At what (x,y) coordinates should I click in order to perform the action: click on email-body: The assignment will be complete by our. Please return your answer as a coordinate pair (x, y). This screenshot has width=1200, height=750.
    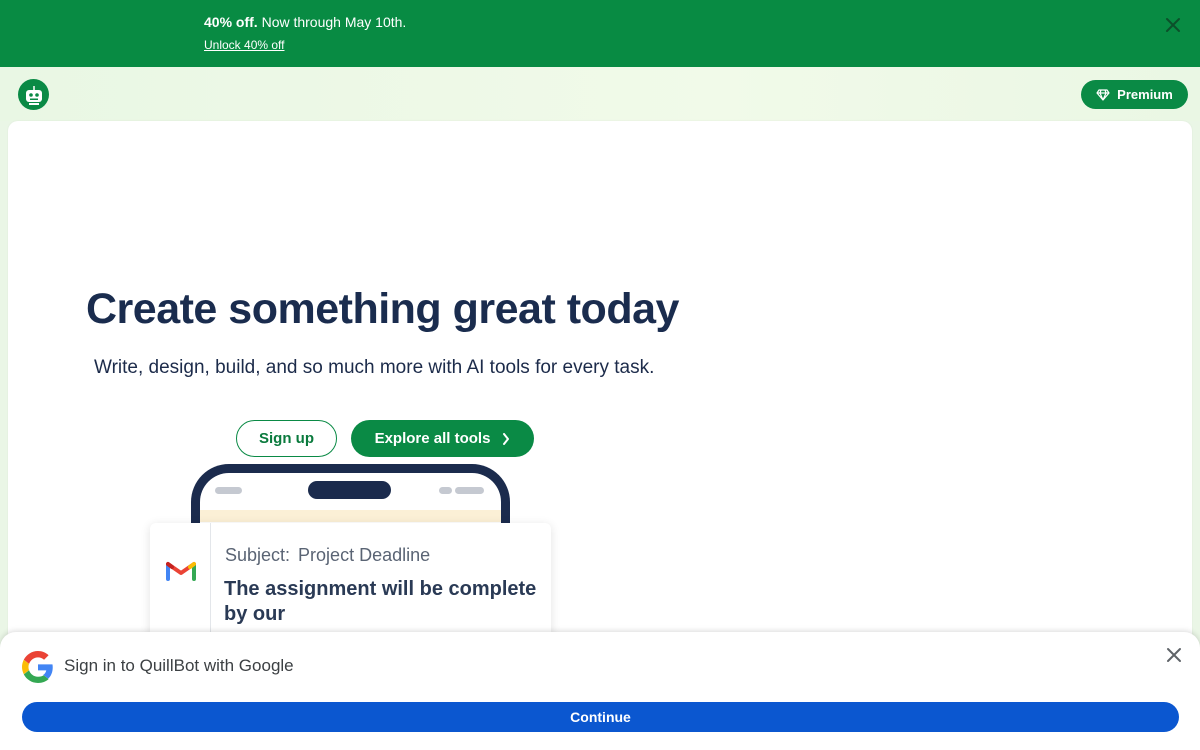
    Looking at the image, I should click on (380, 601).